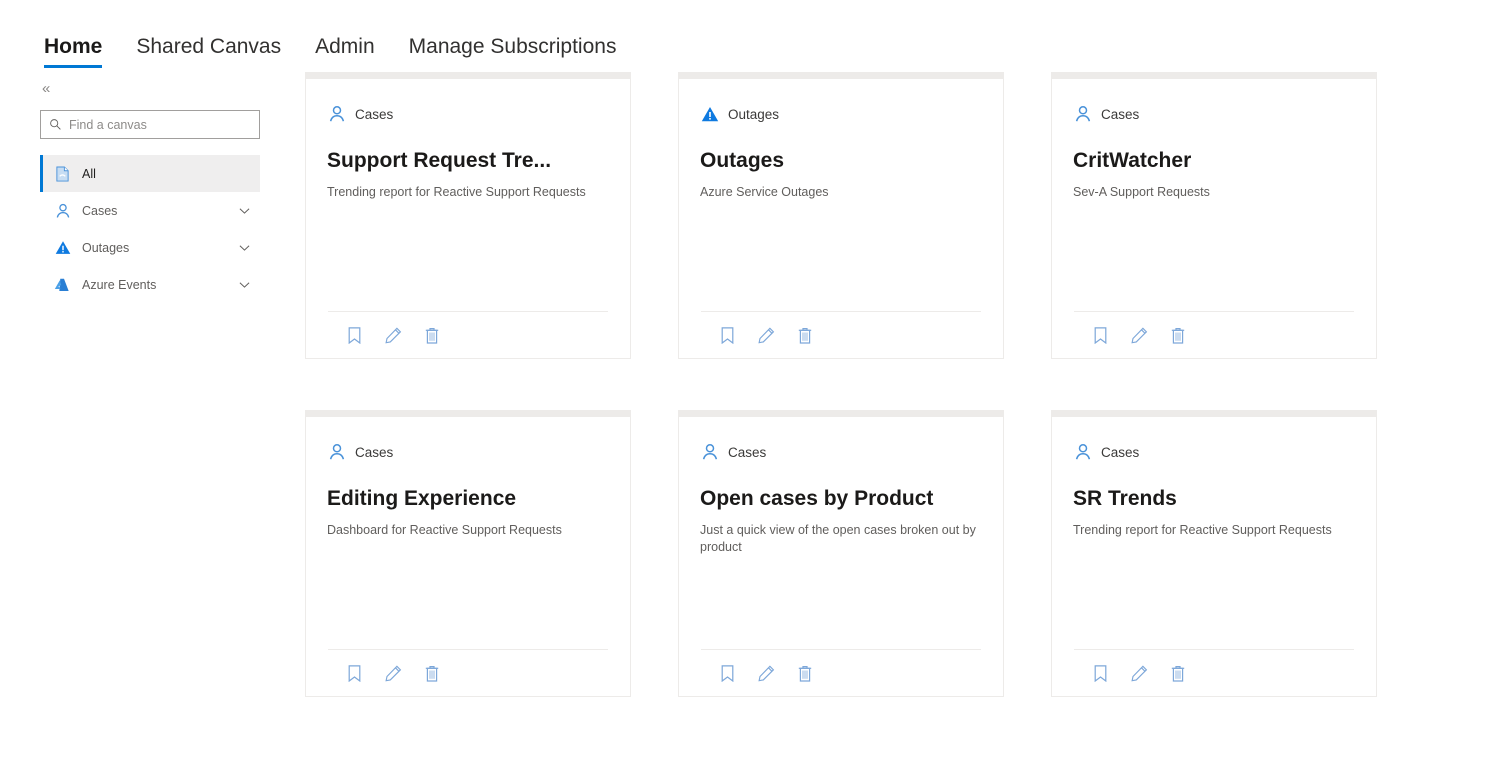  What do you see at coordinates (1214, 215) in the screenshot?
I see `canvas-card: Cases CritWatcher Sev-A Support Requests` at bounding box center [1214, 215].